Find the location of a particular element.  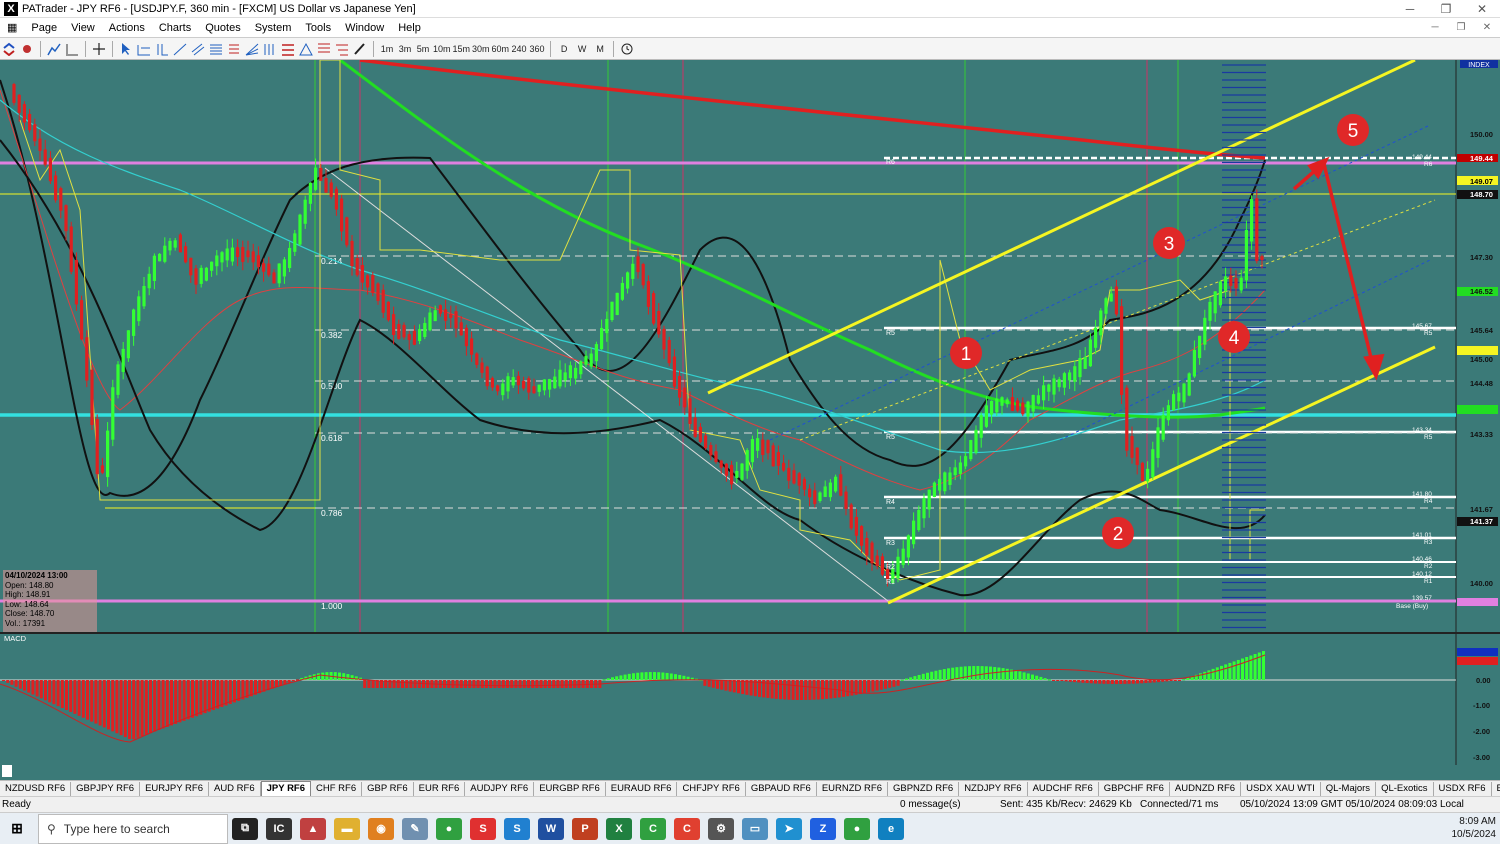

menu-actions: Actions is located at coordinates (127, 28).